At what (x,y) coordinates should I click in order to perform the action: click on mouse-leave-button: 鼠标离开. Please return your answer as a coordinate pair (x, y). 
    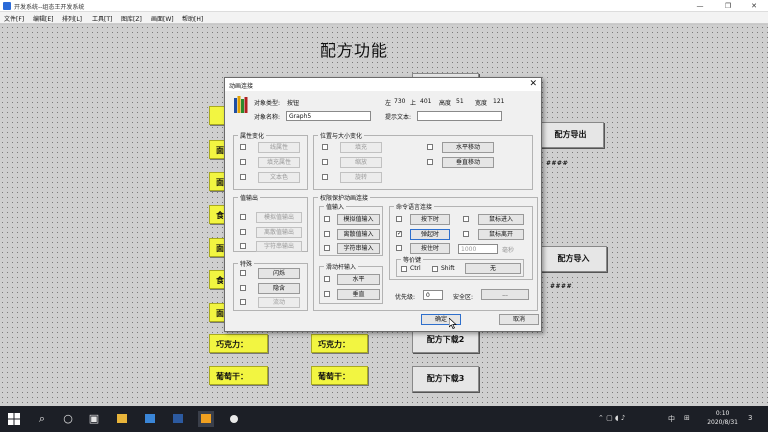
    Looking at the image, I should click on (501, 234).